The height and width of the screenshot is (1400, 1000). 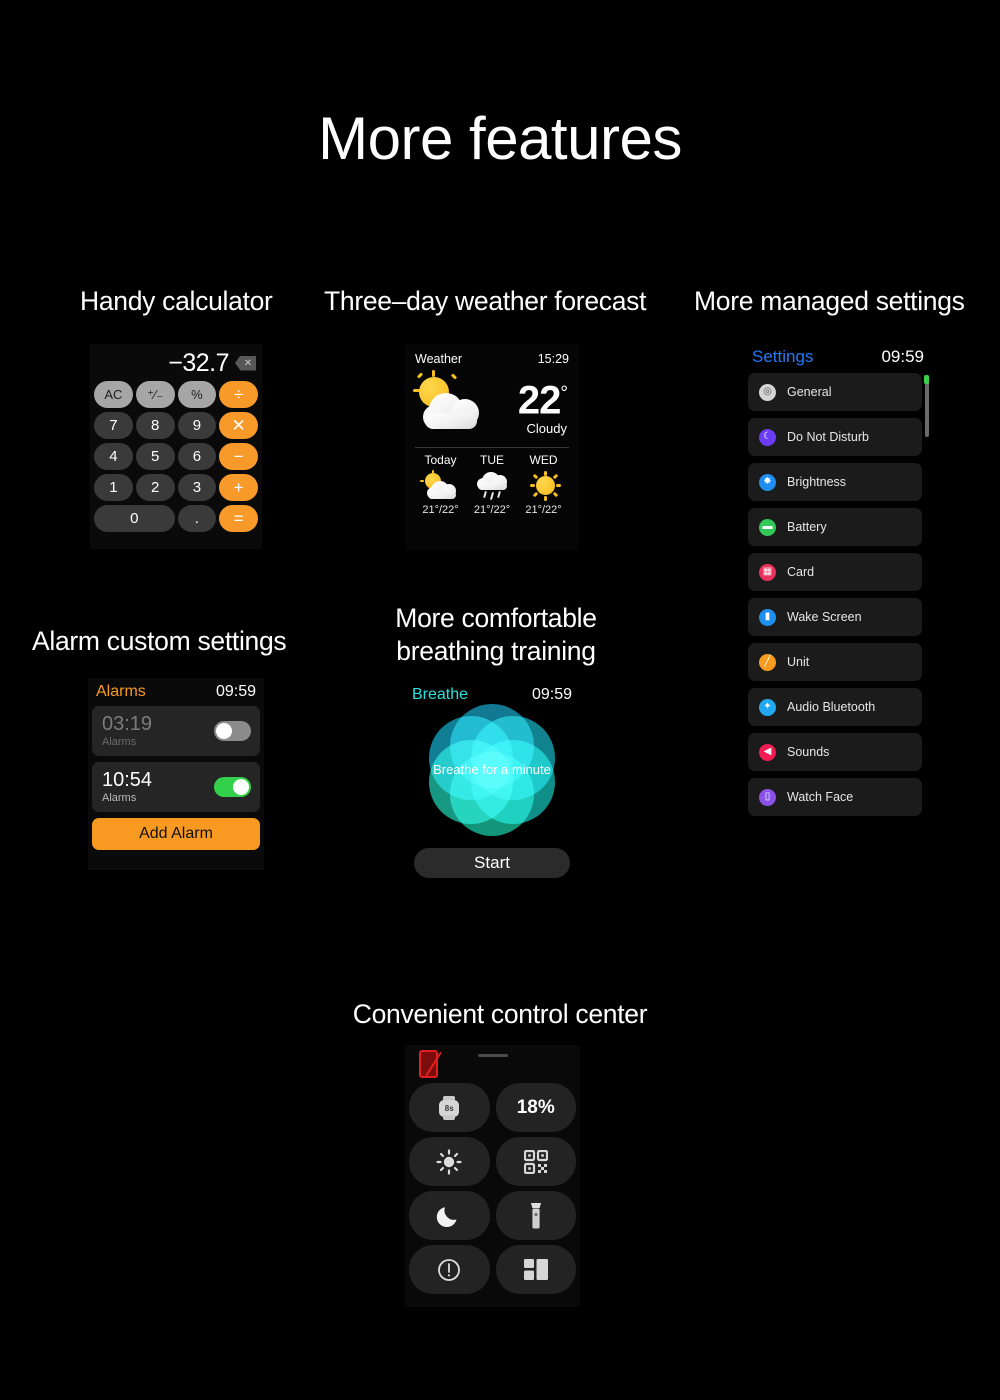 I want to click on unit-icon: ╱, so click(x=767, y=662).